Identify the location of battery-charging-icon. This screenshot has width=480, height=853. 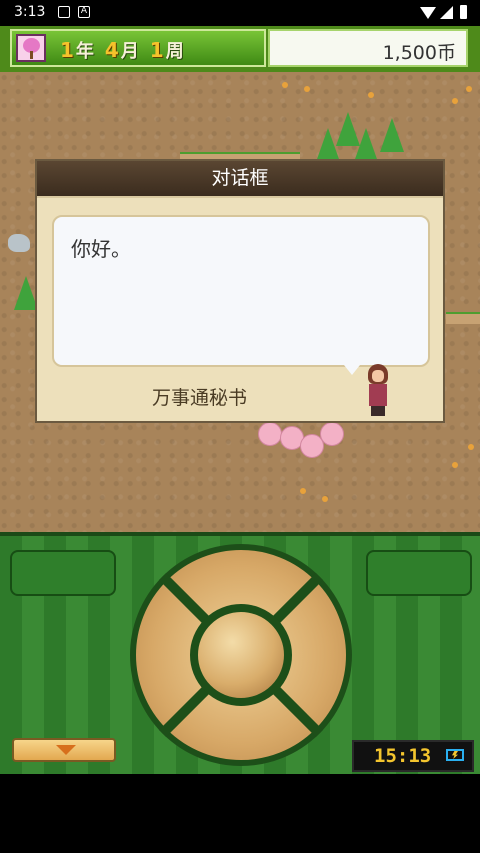
(455, 755).